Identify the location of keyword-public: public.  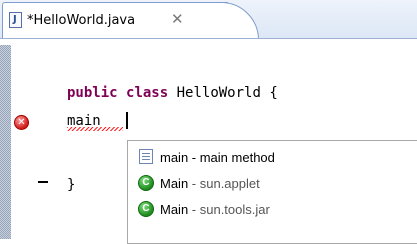
(92, 93).